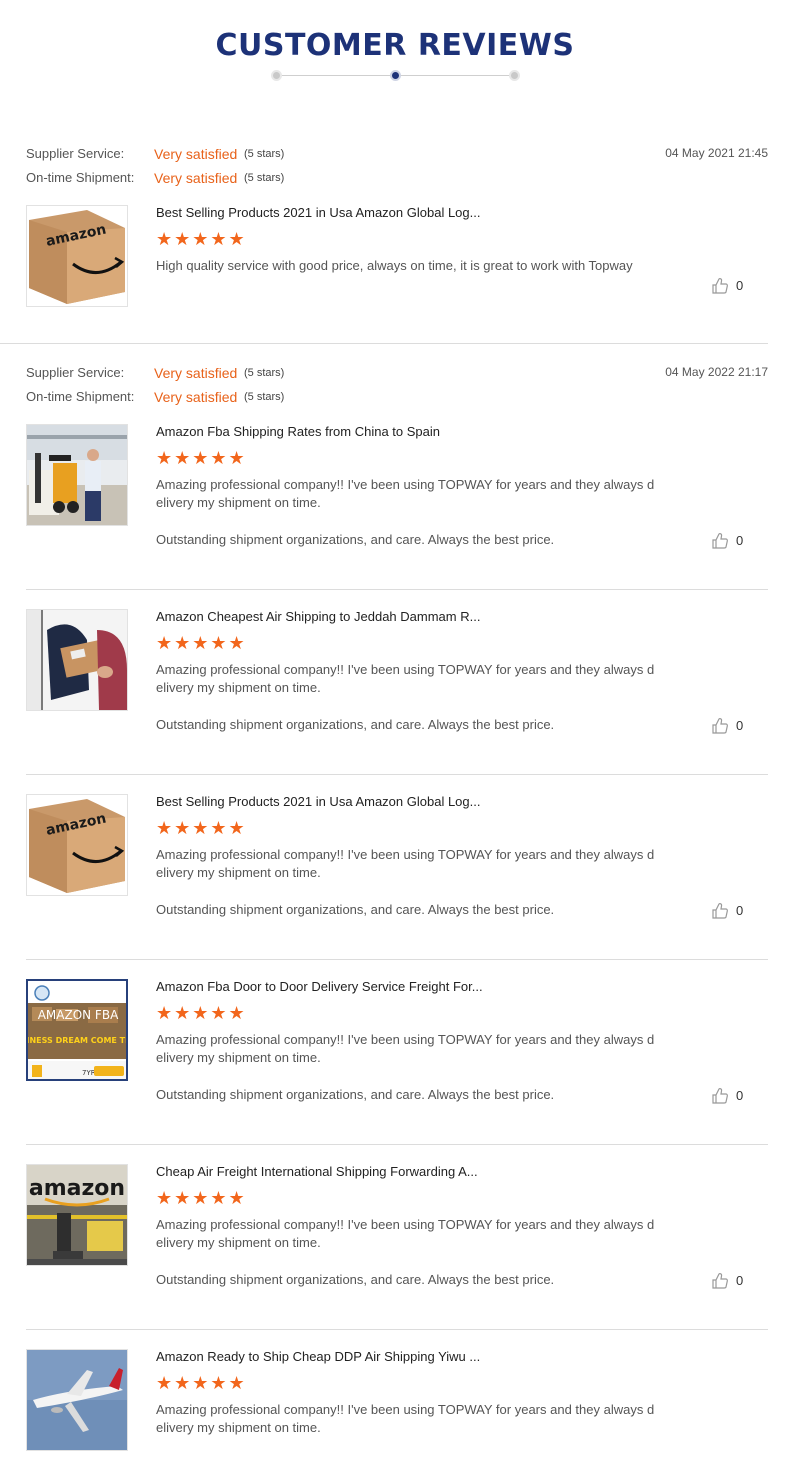 This screenshot has height=1479, width=790. Describe the element at coordinates (78, 1015) in the screenshot. I see `fba-banner-text: AMAZON FBA` at that location.